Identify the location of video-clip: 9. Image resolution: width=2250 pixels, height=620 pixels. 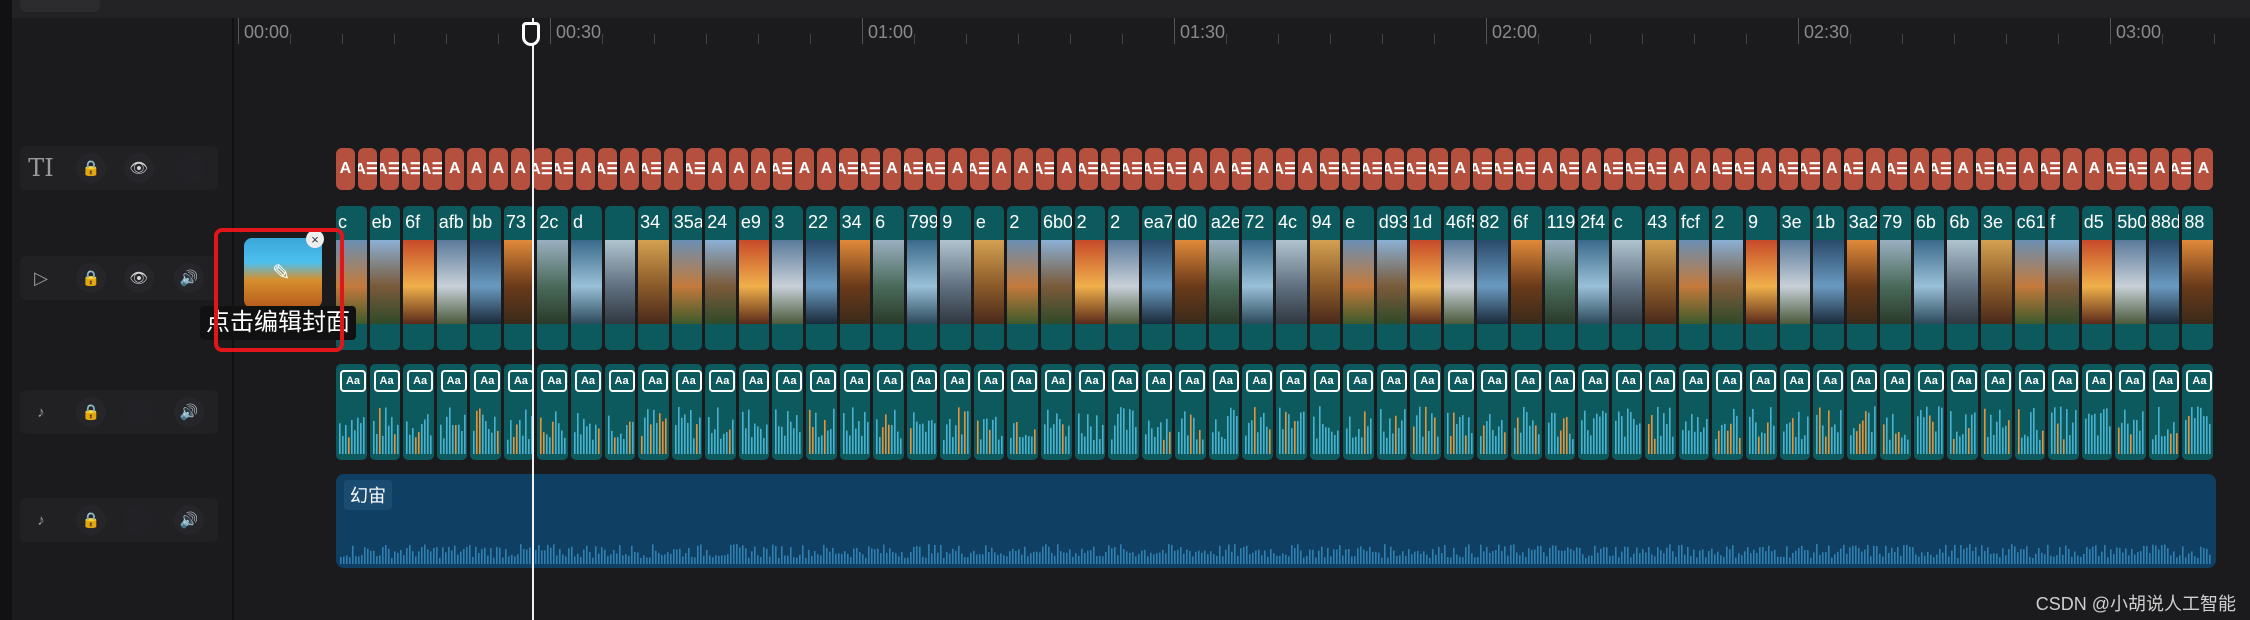
(1761, 278).